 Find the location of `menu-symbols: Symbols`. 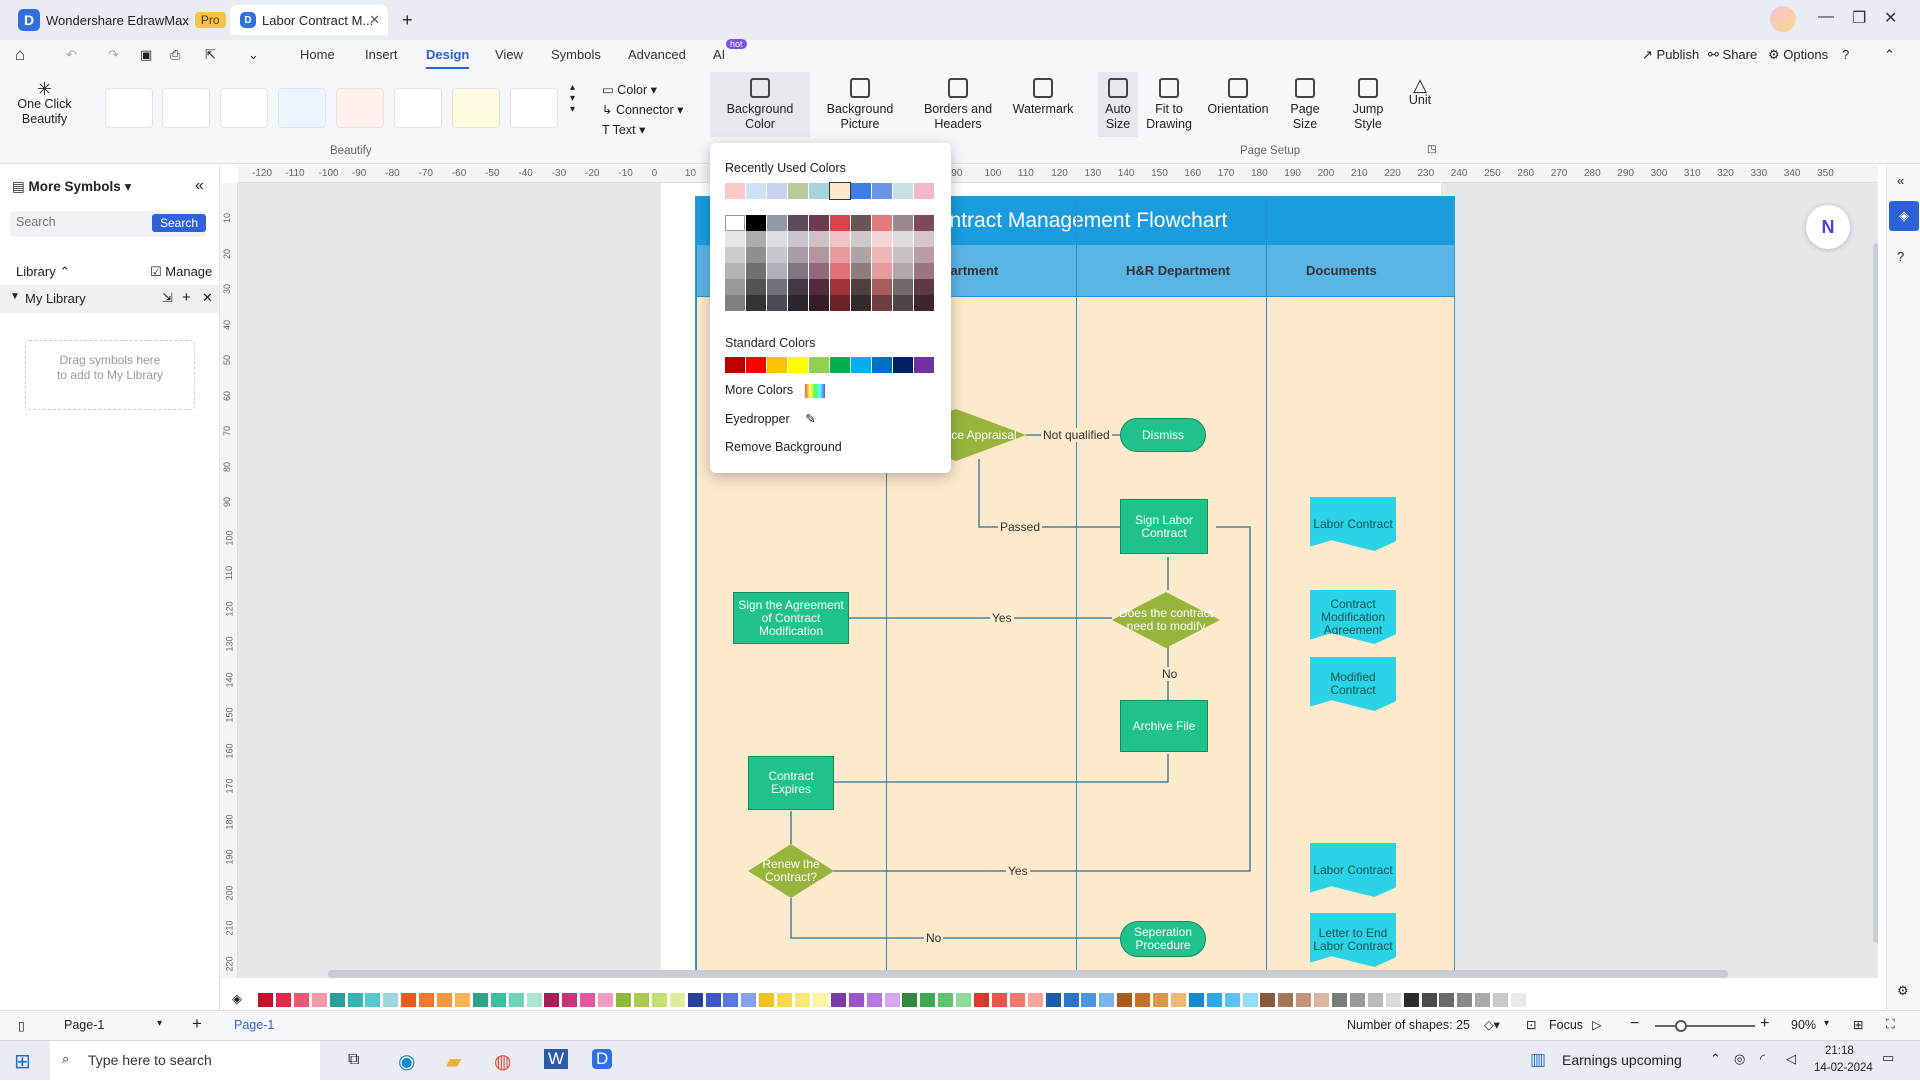

menu-symbols: Symbols is located at coordinates (576, 54).